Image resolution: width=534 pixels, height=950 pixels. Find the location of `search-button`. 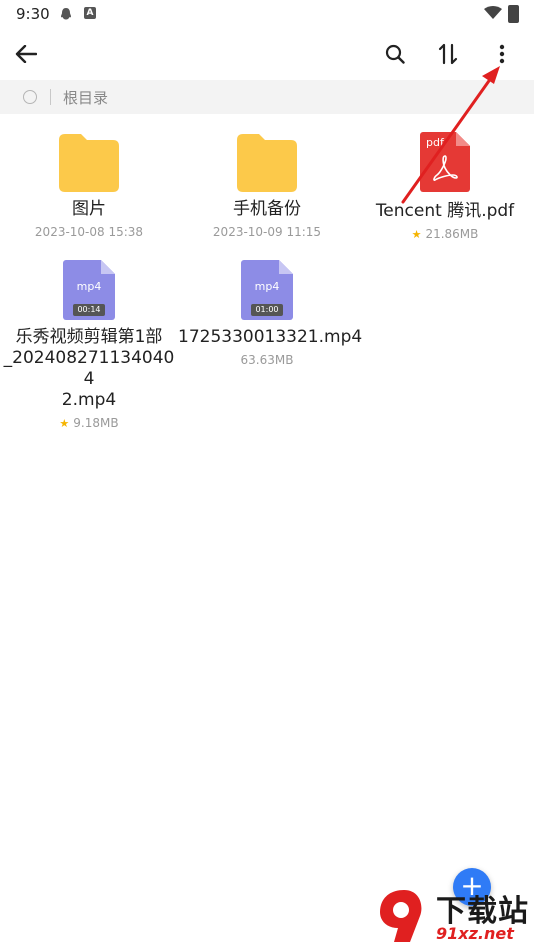

search-button is located at coordinates (395, 54).